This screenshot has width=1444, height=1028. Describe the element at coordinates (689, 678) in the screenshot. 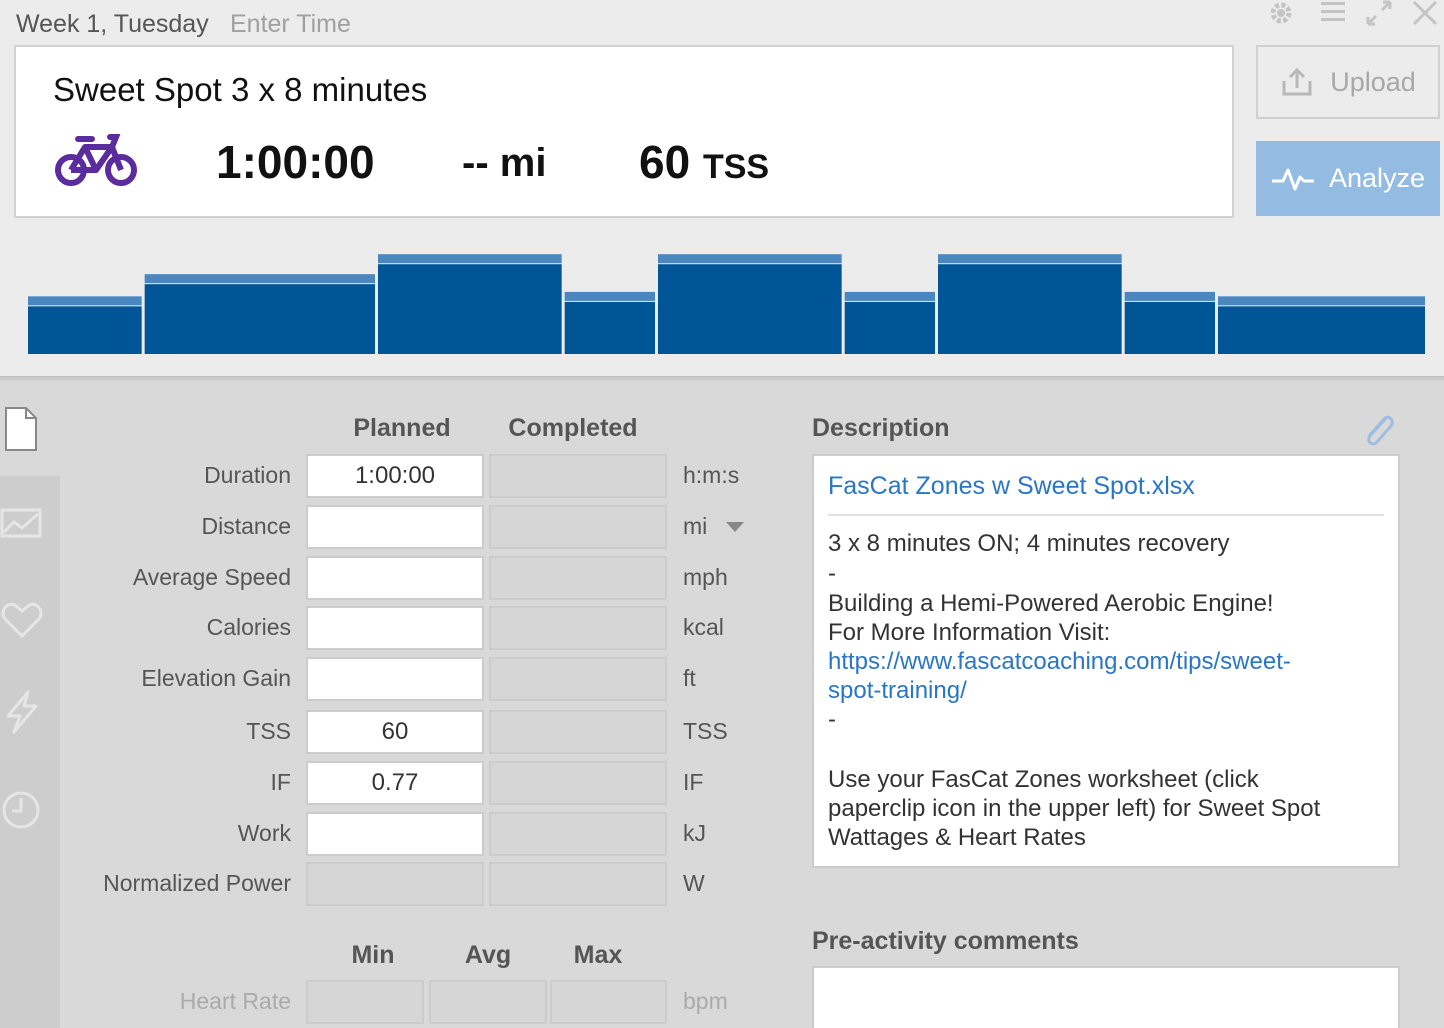

I see `elevation-gain-unit: ft` at that location.